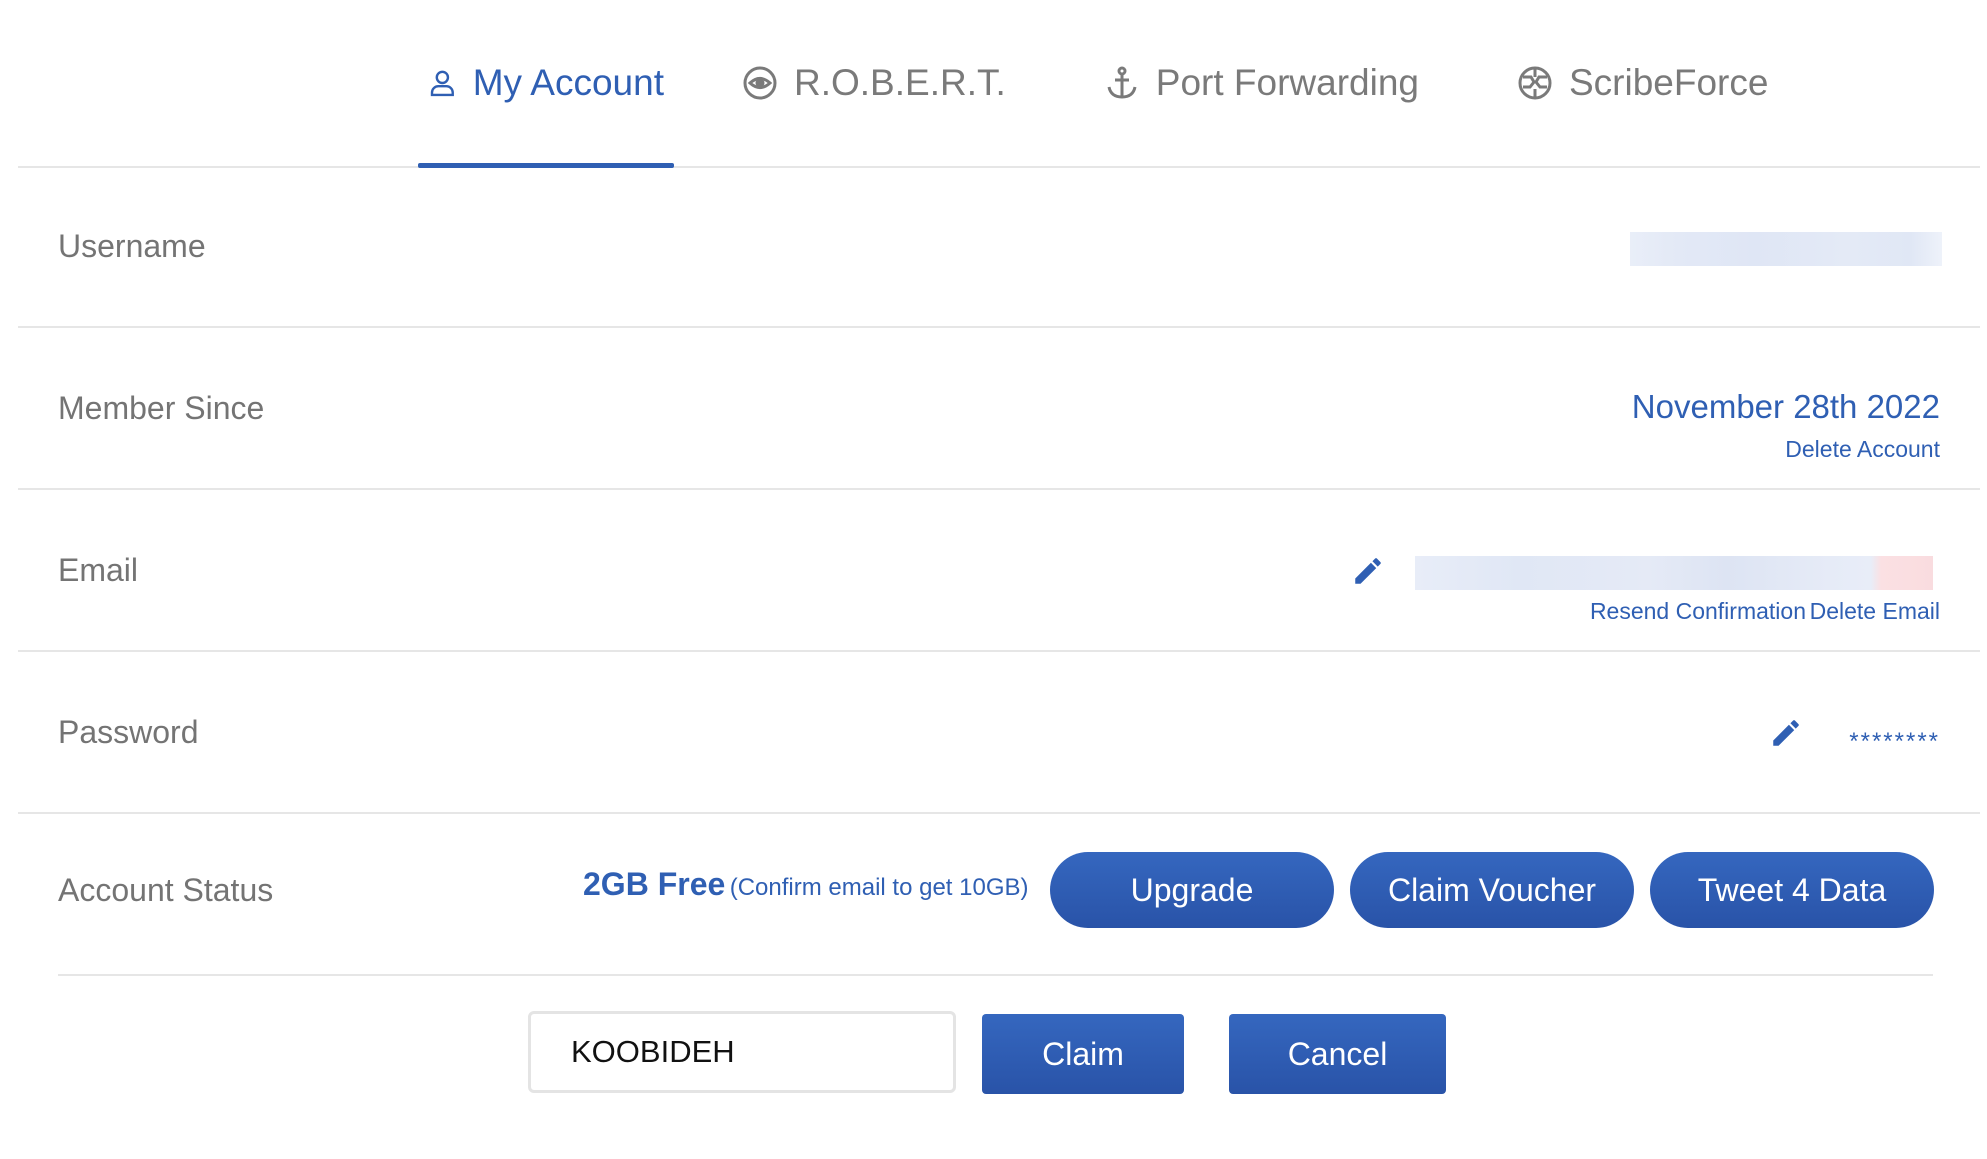 The height and width of the screenshot is (1159, 1987). What do you see at coordinates (1535, 83) in the screenshot?
I see `globe-icon` at bounding box center [1535, 83].